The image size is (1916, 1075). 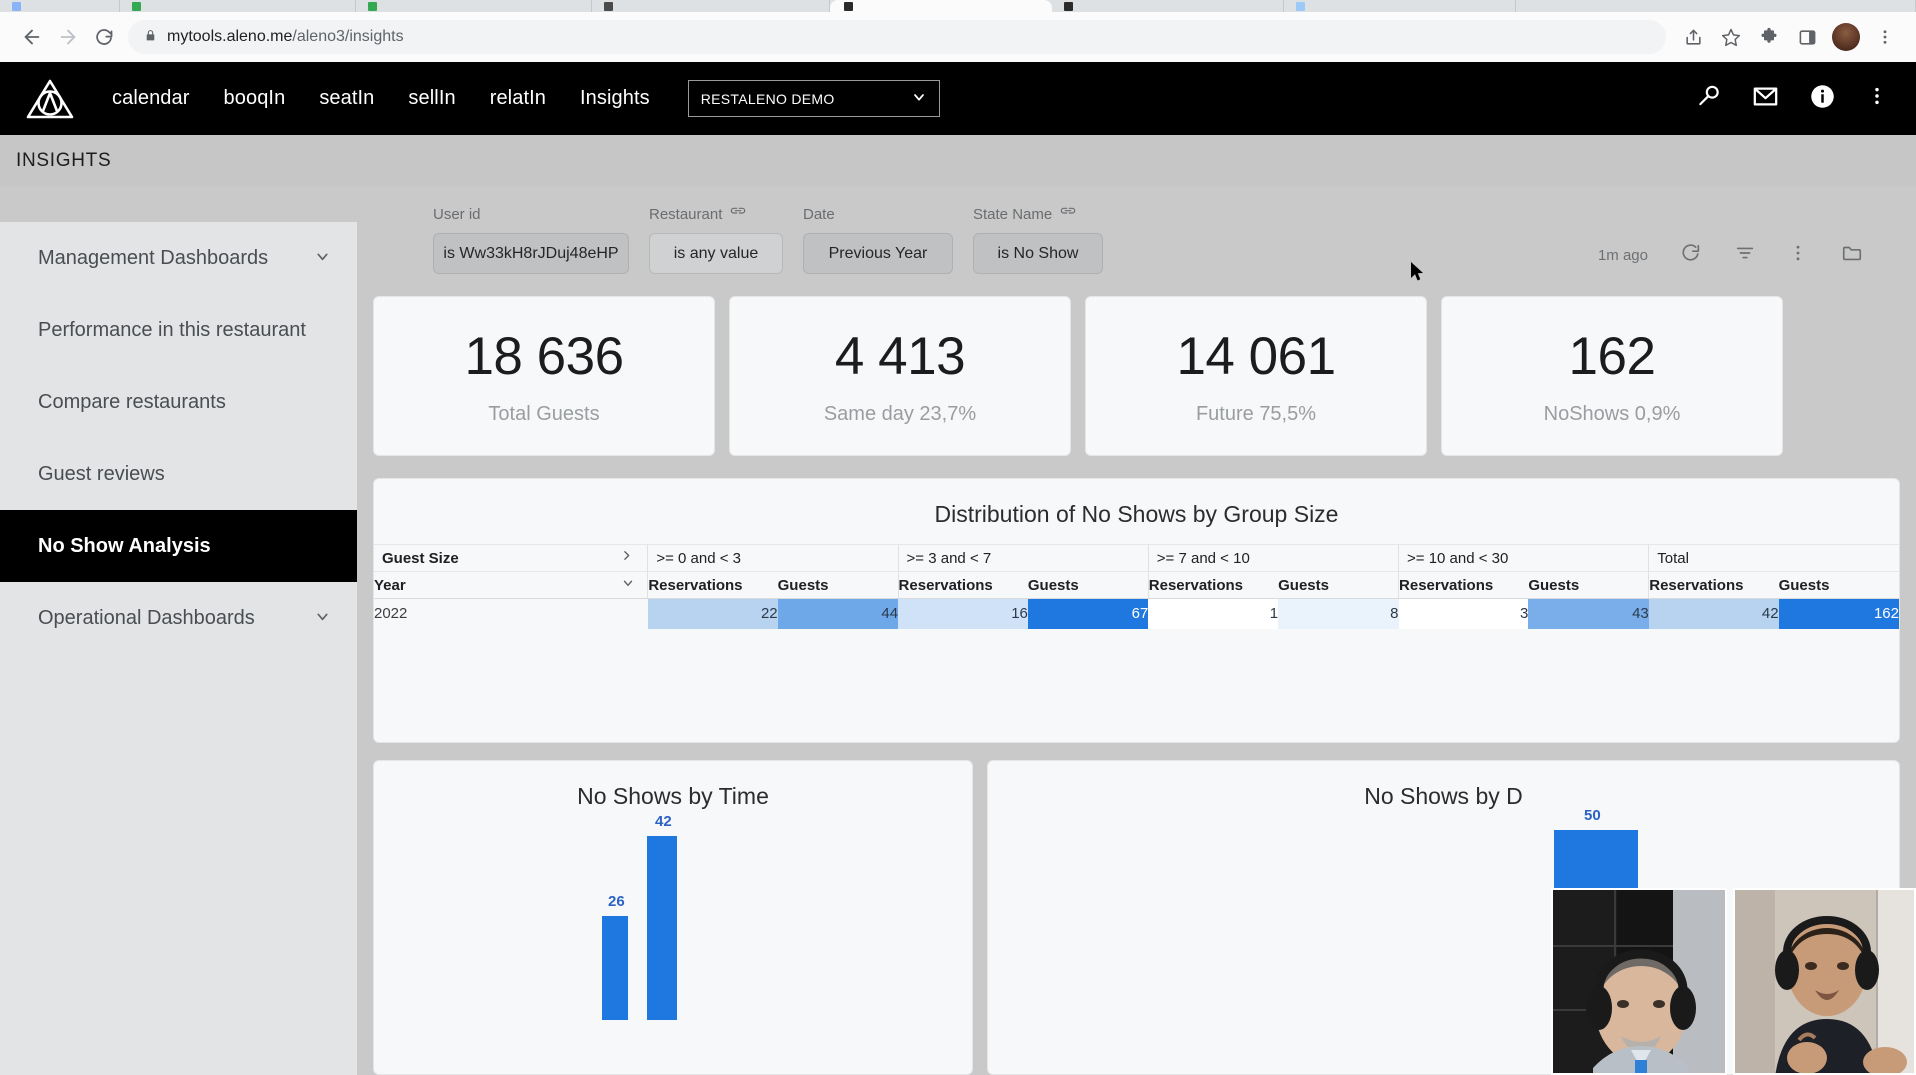 What do you see at coordinates (716, 214) in the screenshot?
I see `filter-label: Restaurant` at bounding box center [716, 214].